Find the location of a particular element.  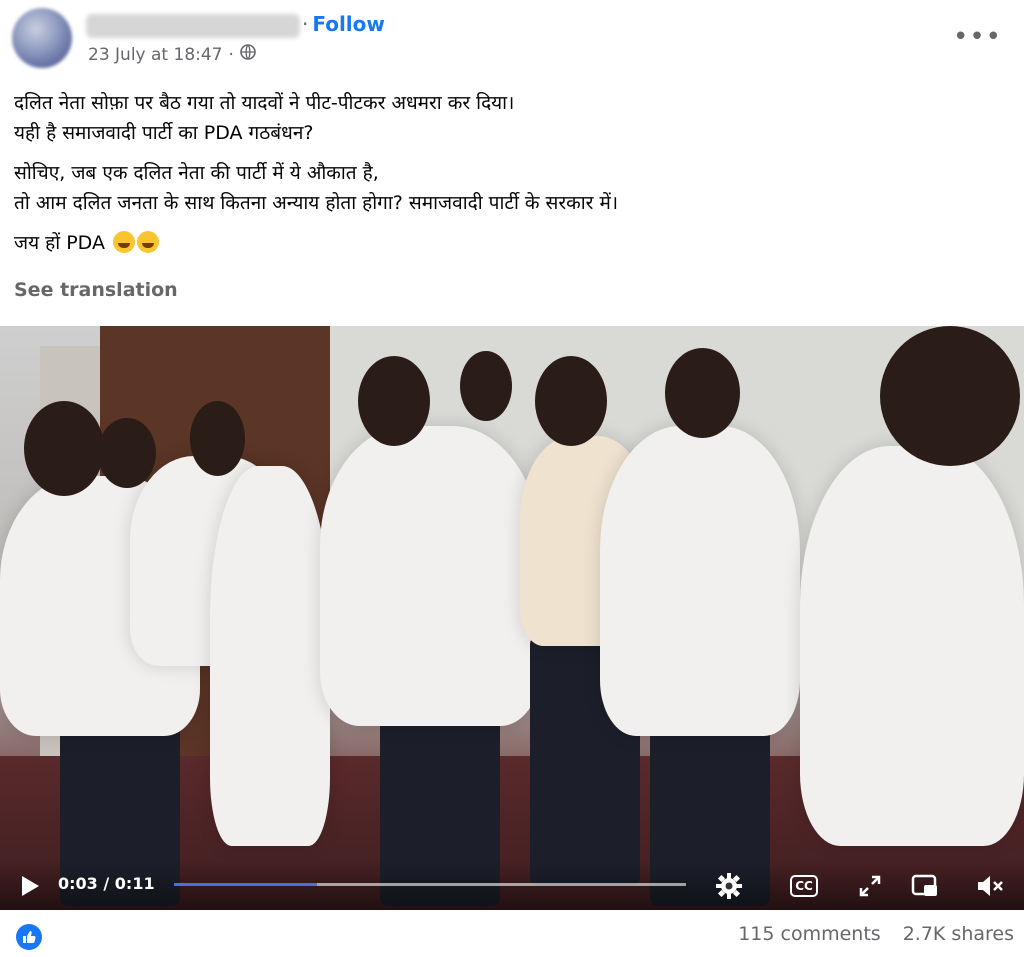

author-name-blurred is located at coordinates (193, 26).